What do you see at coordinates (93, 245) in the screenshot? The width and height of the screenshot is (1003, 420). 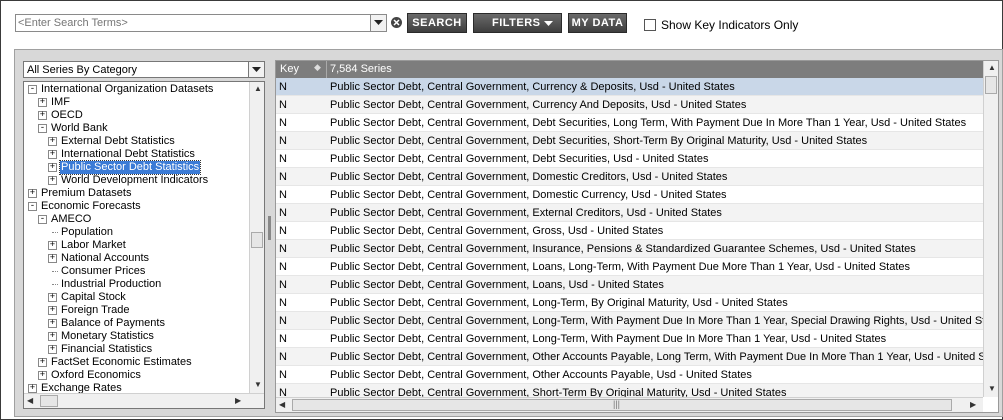 I see `tree-node-label: Labor Market` at bounding box center [93, 245].